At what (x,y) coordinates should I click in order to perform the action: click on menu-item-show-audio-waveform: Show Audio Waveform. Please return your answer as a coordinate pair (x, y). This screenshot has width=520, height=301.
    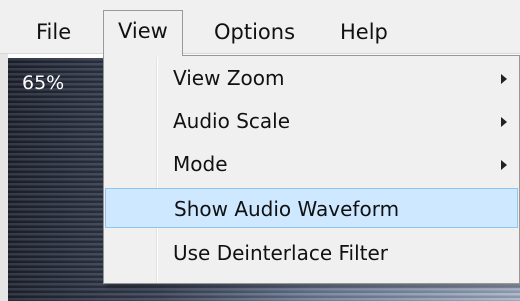
    Looking at the image, I should click on (311, 208).